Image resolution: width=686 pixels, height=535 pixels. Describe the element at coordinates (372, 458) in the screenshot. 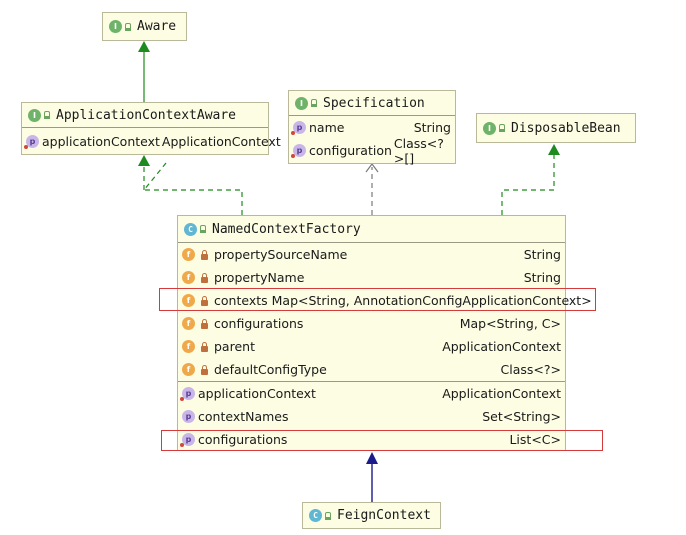

I see `arrowhead-ncf` at that location.